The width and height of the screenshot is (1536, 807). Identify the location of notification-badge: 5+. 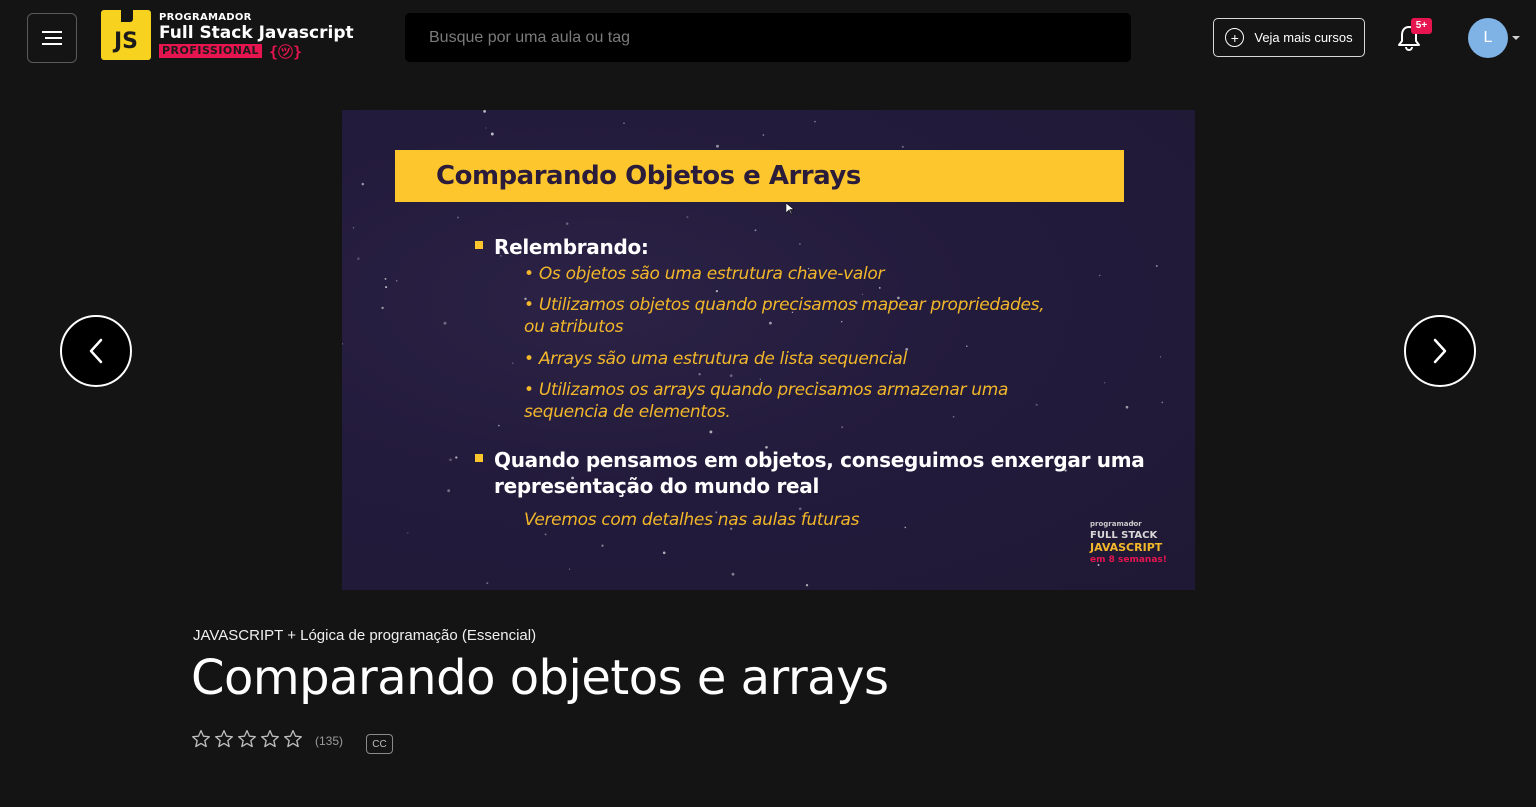
(1421, 26).